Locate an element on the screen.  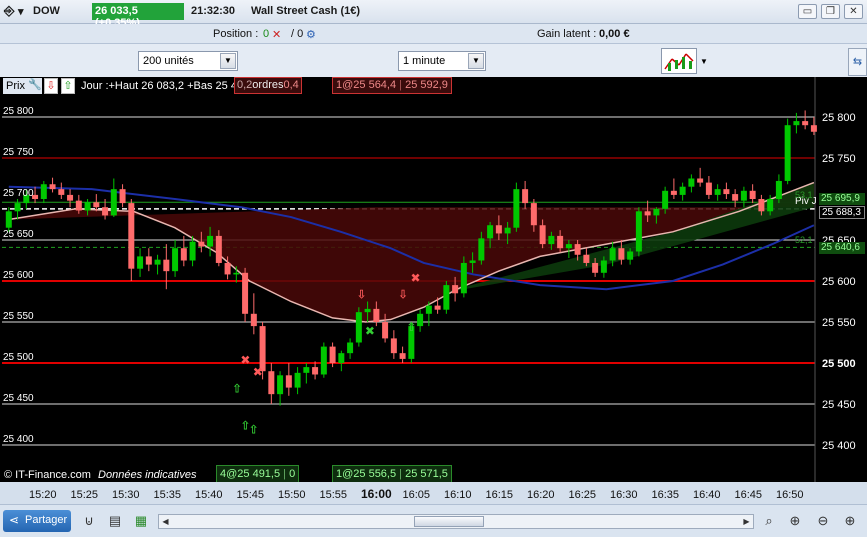
sell-order-icon: ⇩ is located at coordinates (51, 86).